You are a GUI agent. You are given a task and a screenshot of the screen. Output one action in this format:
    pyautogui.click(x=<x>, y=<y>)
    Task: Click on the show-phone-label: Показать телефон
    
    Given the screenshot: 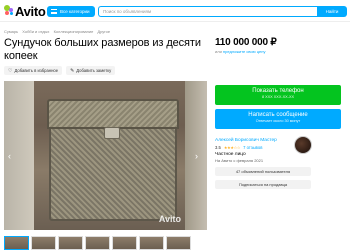 What is the action you would take?
    pyautogui.click(x=278, y=91)
    